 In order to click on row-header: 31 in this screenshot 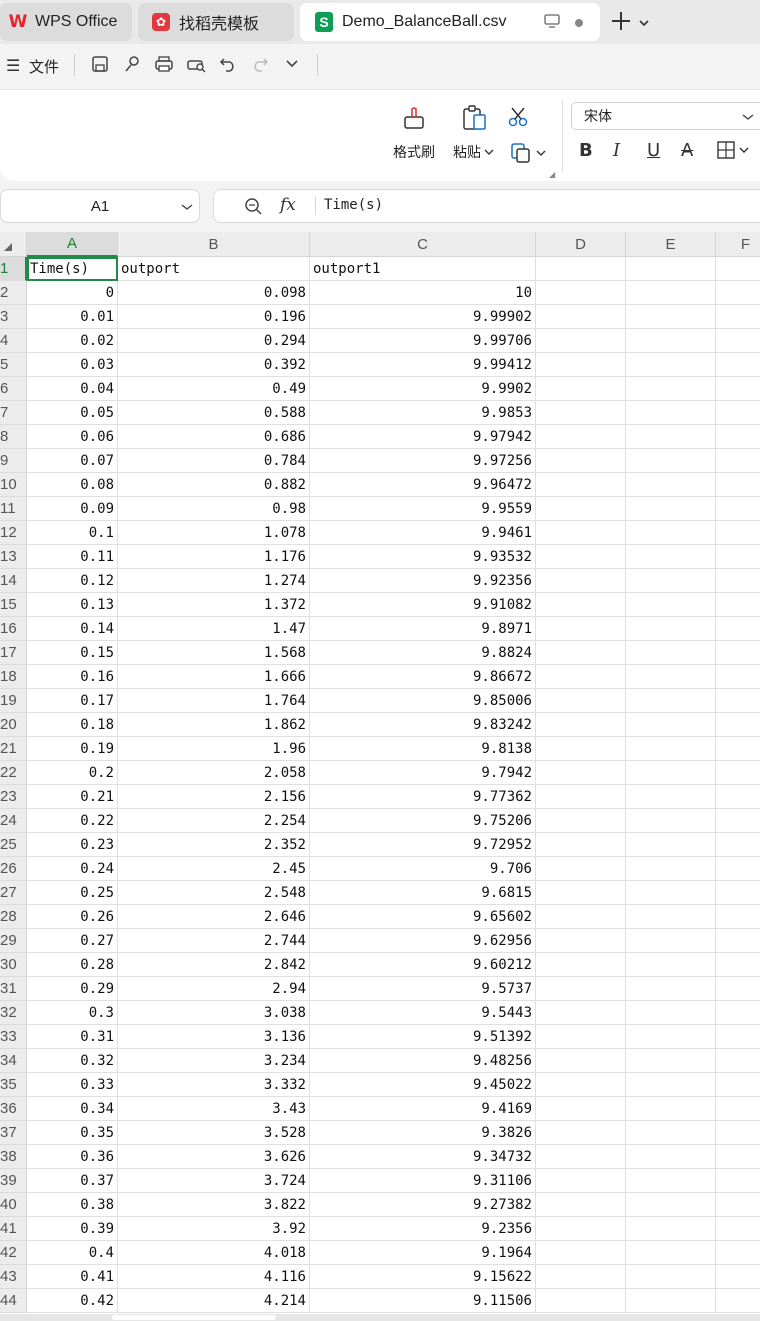, I will do `click(13, 989)`.